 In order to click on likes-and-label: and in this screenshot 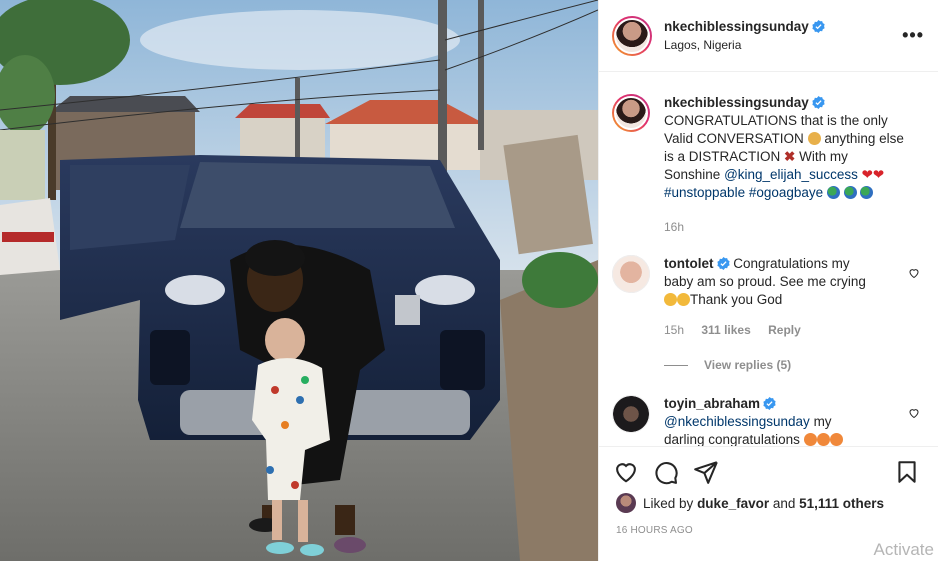, I will do `click(784, 503)`.